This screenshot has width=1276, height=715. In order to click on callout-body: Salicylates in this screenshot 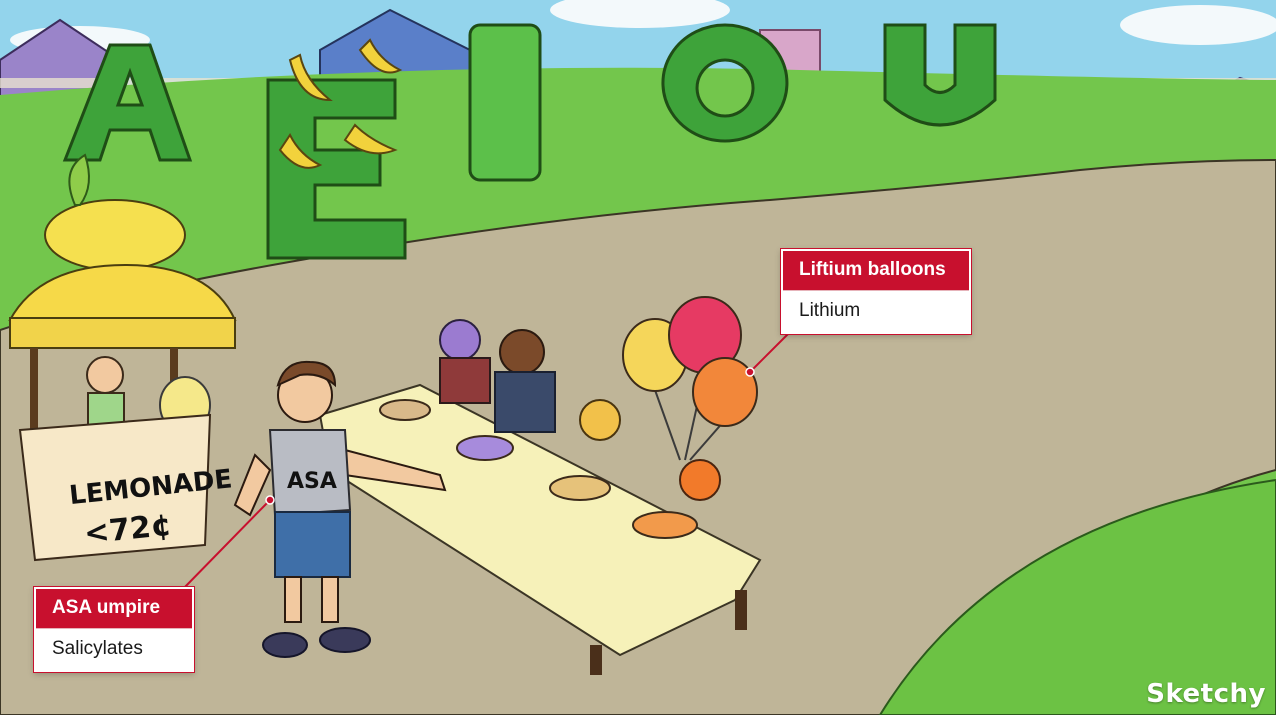, I will do `click(114, 649)`.